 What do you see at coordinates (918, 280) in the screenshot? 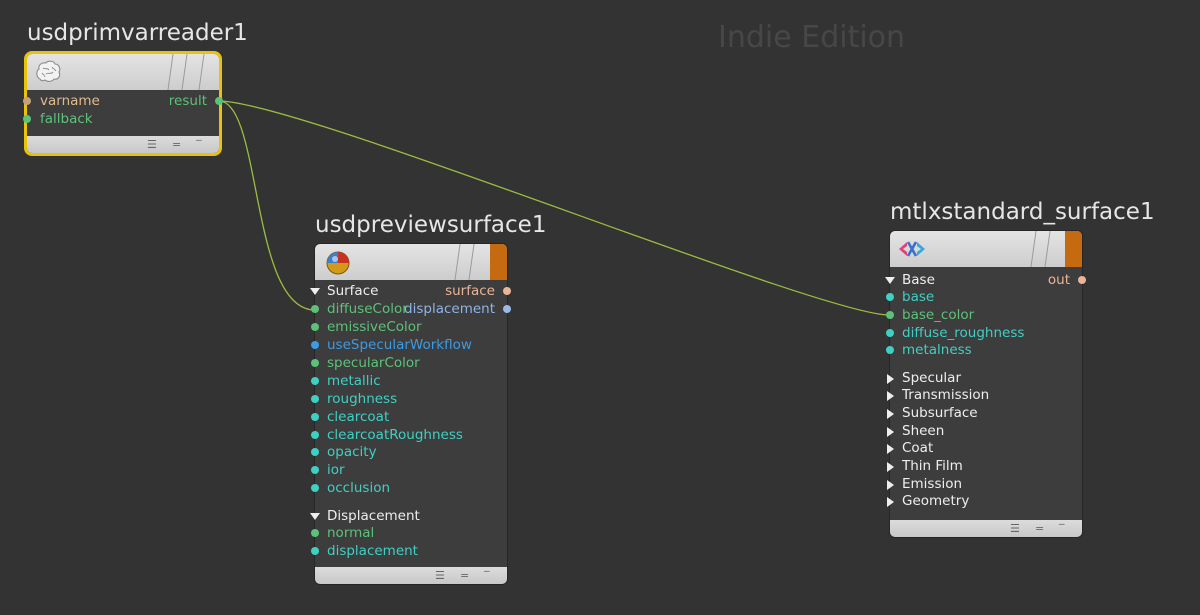
I see `base-section-label: Base` at bounding box center [918, 280].